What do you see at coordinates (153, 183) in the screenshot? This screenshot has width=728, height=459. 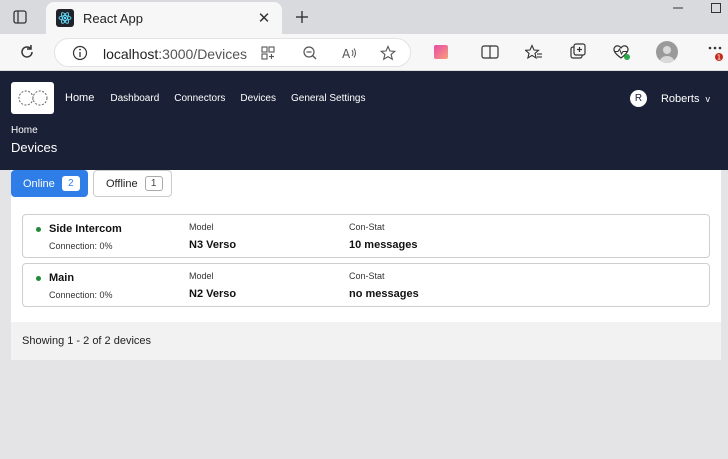 I see `tab-offline-count: 1` at bounding box center [153, 183].